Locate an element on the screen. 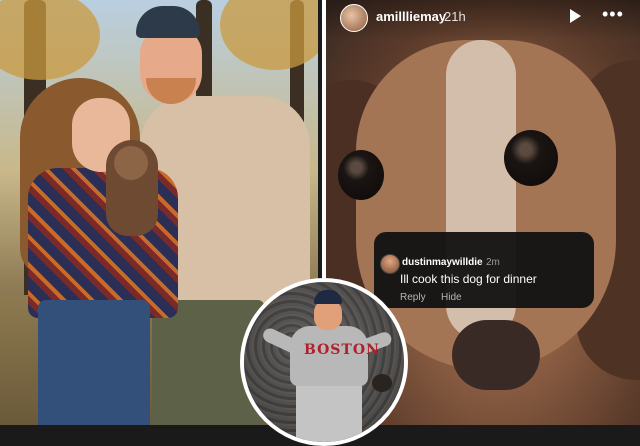 This screenshot has width=640, height=446. dog-nose is located at coordinates (496, 355).